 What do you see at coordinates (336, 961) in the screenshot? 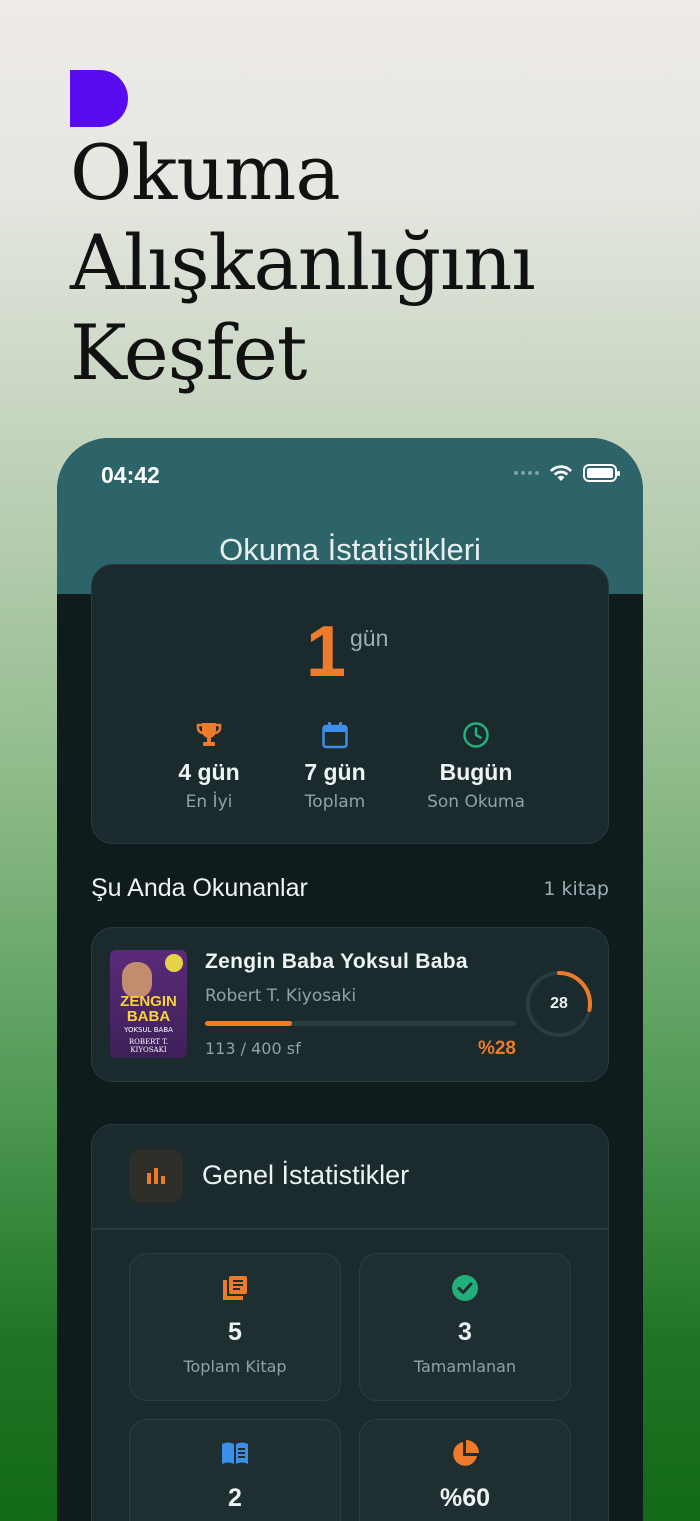
I see `book-title: Zengin Baba Yoksul Baba` at bounding box center [336, 961].